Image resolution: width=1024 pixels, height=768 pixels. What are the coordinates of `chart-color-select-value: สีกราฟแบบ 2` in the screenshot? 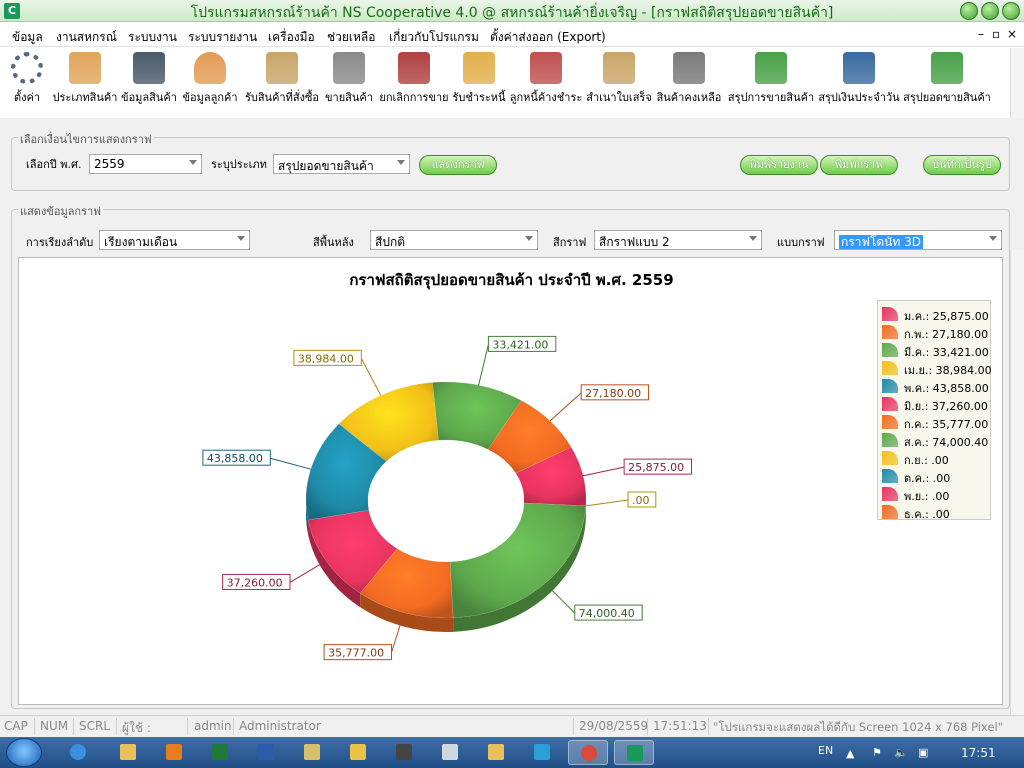 It's located at (634, 242).